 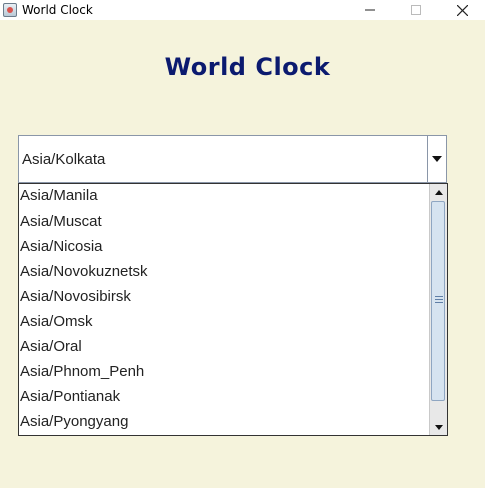 What do you see at coordinates (224, 196) in the screenshot?
I see `list-item: Asia/Manila` at bounding box center [224, 196].